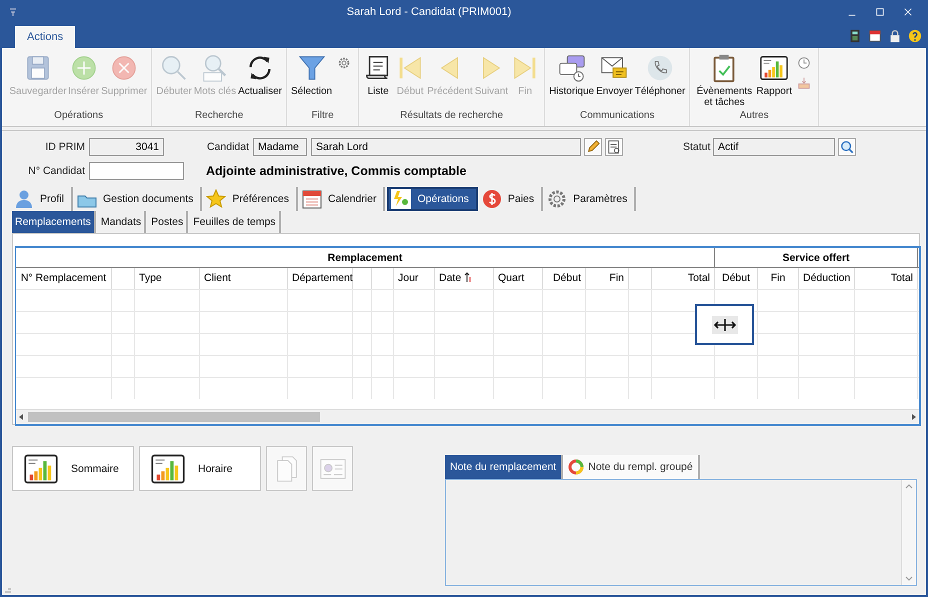 The width and height of the screenshot is (928, 597). Describe the element at coordinates (65, 147) in the screenshot. I see `field-label: ID PRIM` at that location.